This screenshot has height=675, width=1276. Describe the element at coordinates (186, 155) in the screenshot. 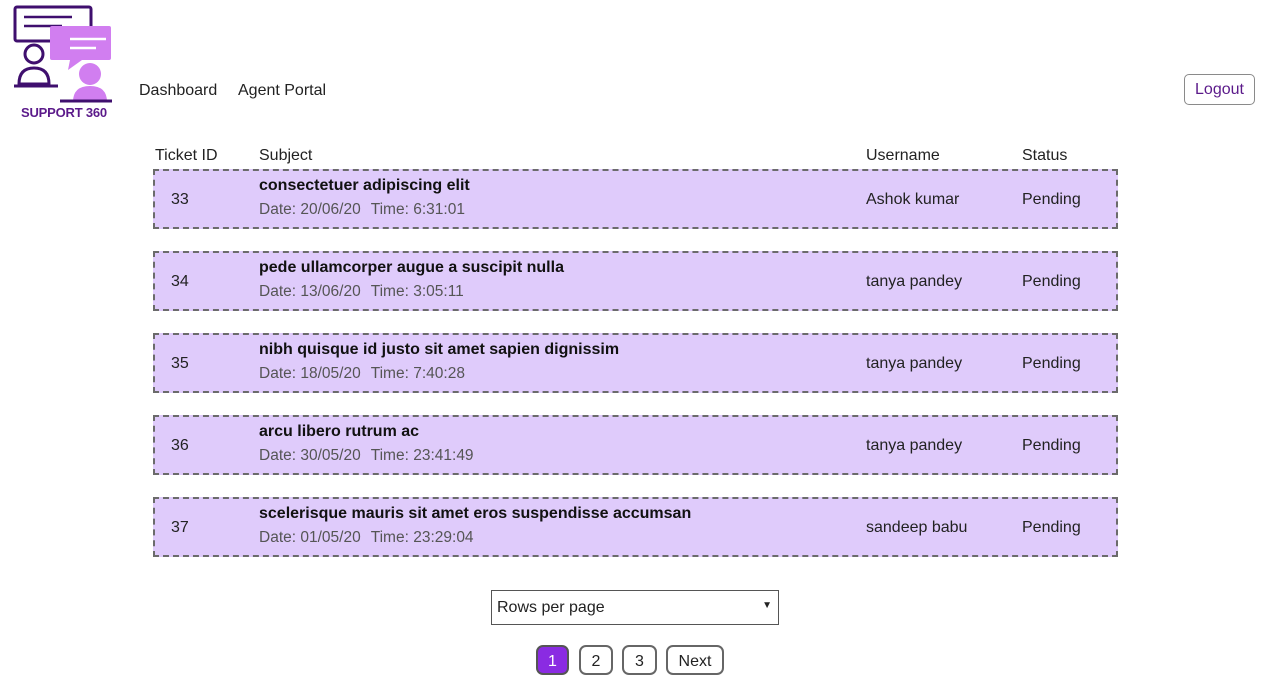

I see `header-ticket-id: Ticket ID` at that location.